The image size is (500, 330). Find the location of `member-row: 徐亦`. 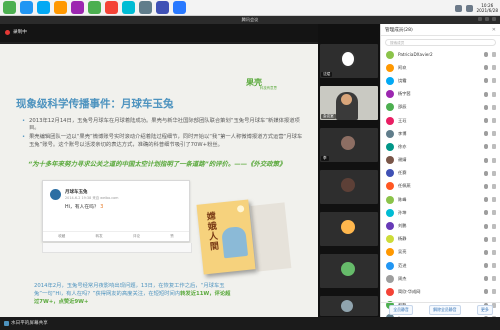

member-row: 徐亦 is located at coordinates (440, 146).